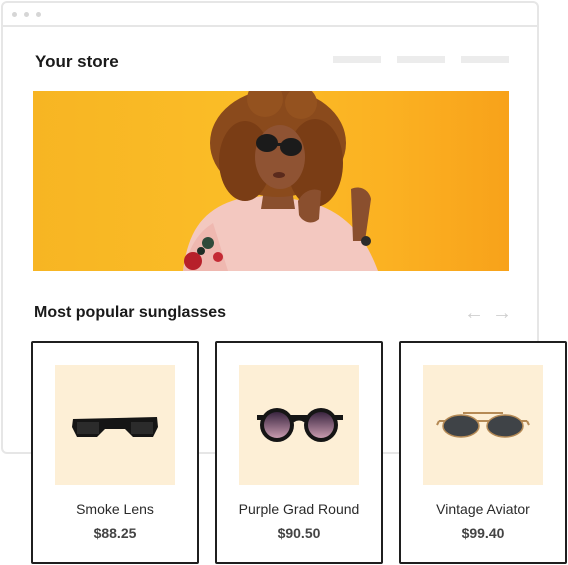 This screenshot has width=568, height=565. I want to click on product-price: $90.50, so click(299, 533).